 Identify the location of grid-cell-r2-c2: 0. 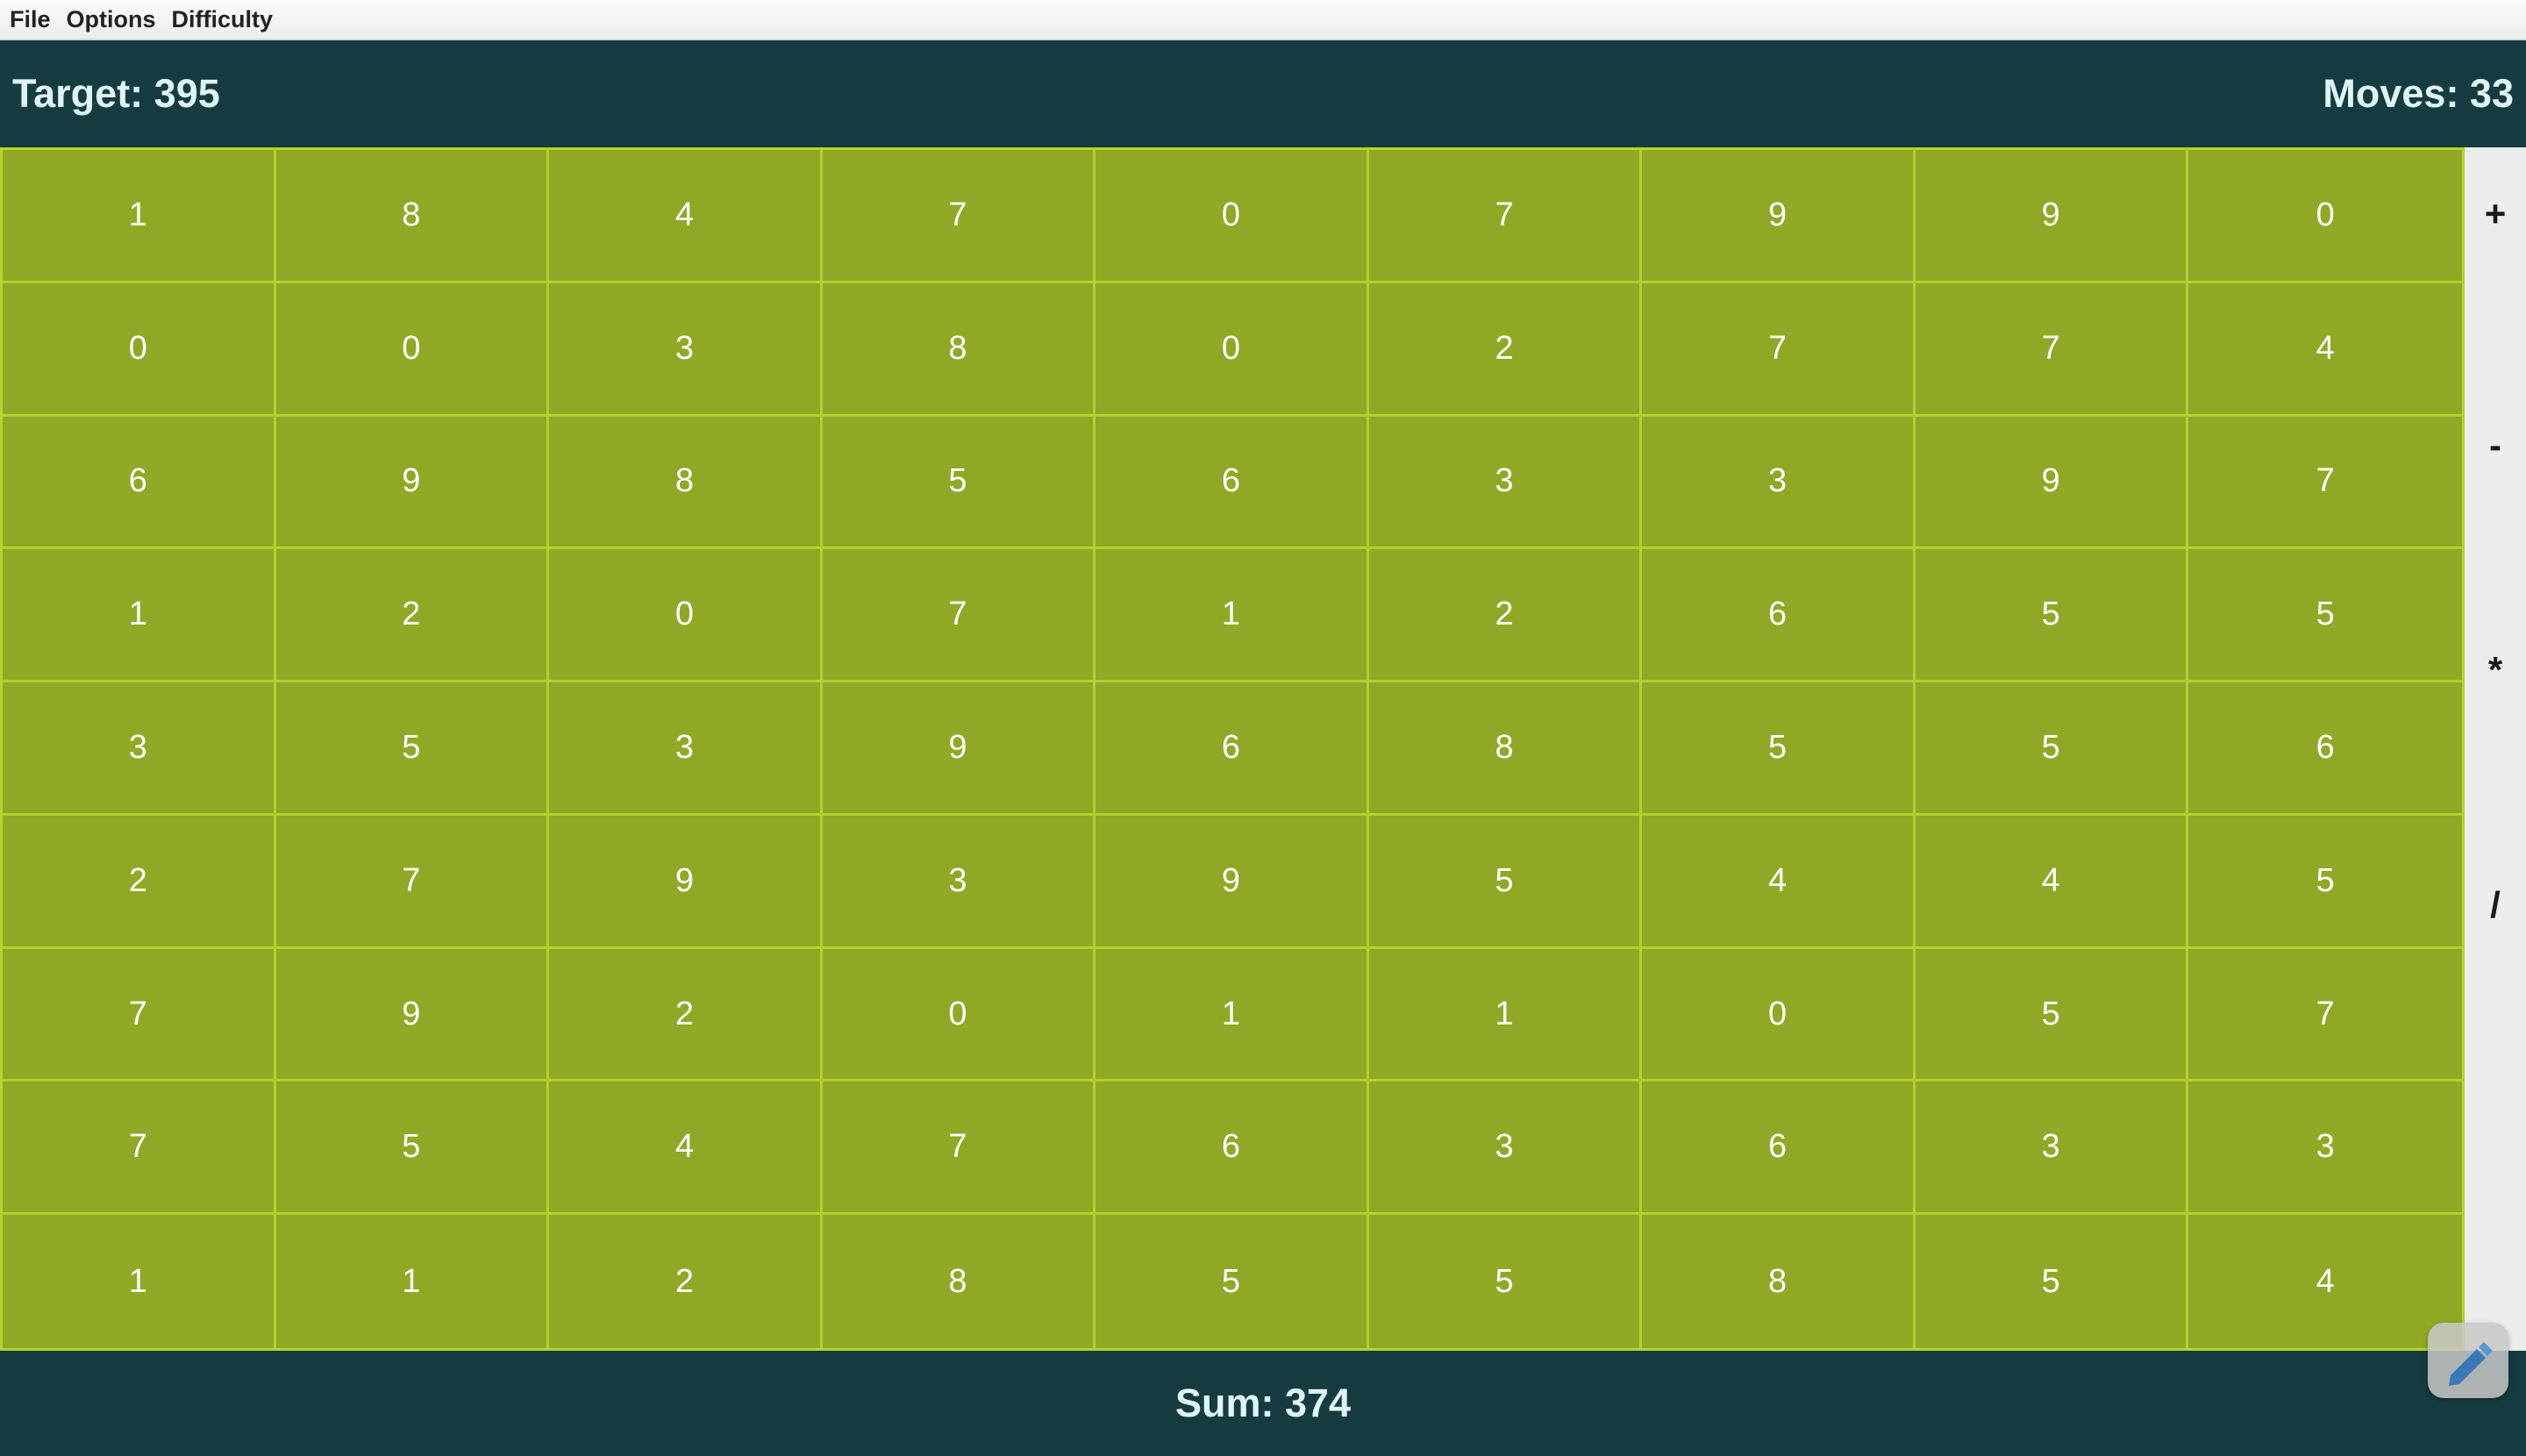
(412, 349).